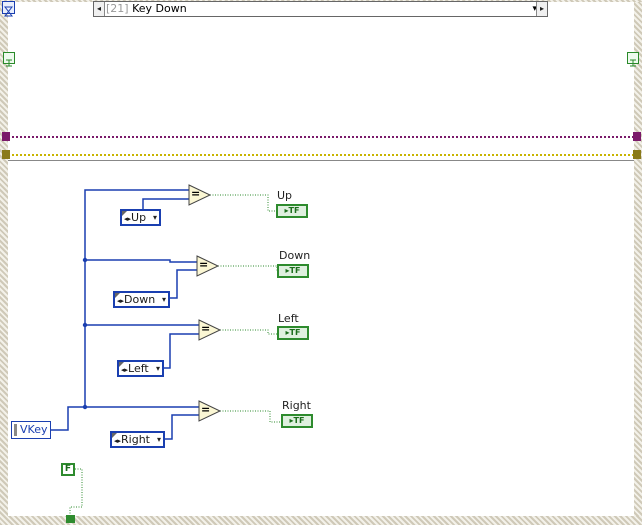  Describe the element at coordinates (182, 427) in the screenshot. I see `right-const-wire` at that location.